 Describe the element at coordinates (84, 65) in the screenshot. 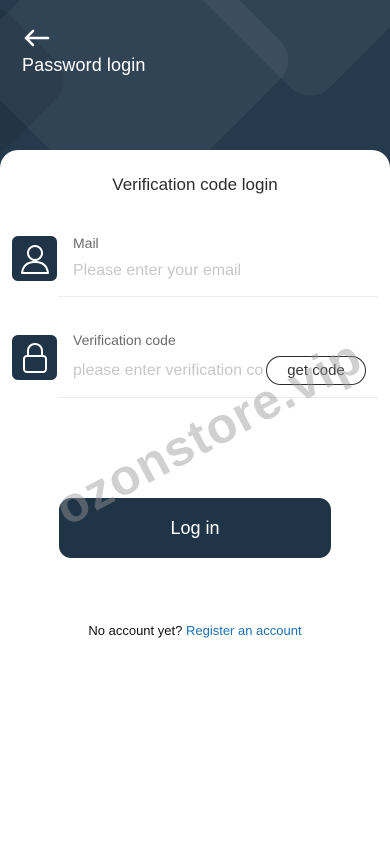

I see `page-title: Password login` at that location.